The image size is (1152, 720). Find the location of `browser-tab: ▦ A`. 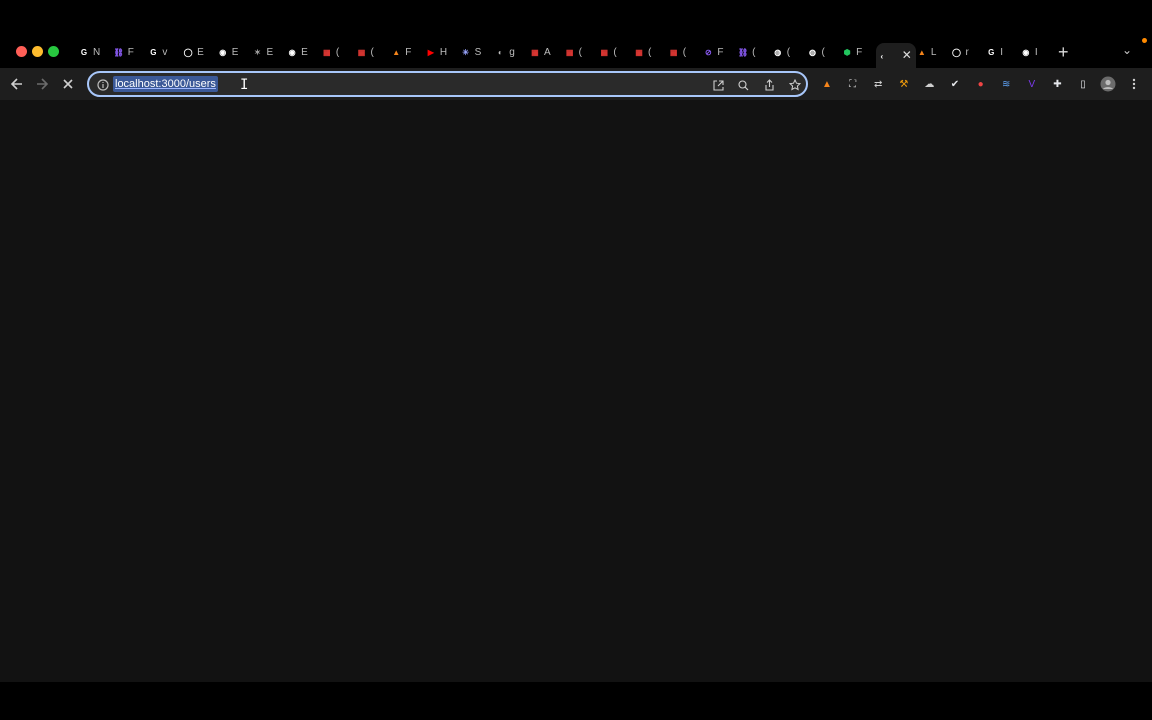

browser-tab: ▦ A is located at coordinates (546, 52).